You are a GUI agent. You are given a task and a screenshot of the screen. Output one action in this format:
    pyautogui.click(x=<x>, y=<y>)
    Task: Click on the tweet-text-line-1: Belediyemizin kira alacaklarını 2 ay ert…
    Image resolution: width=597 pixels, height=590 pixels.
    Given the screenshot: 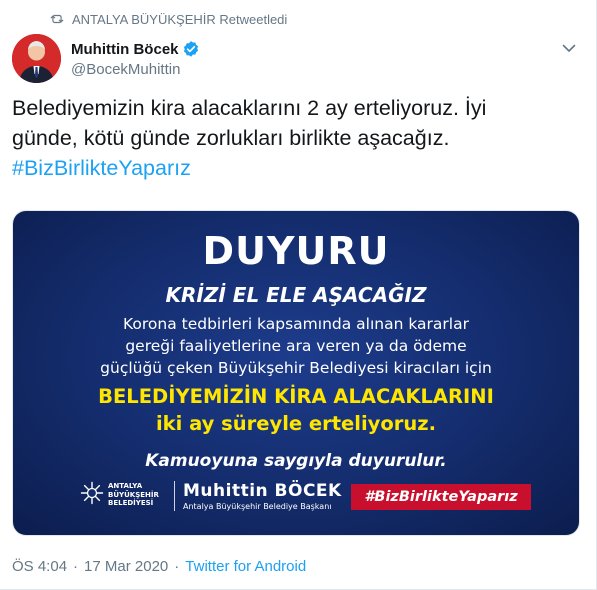 What is the action you would take?
    pyautogui.click(x=249, y=108)
    